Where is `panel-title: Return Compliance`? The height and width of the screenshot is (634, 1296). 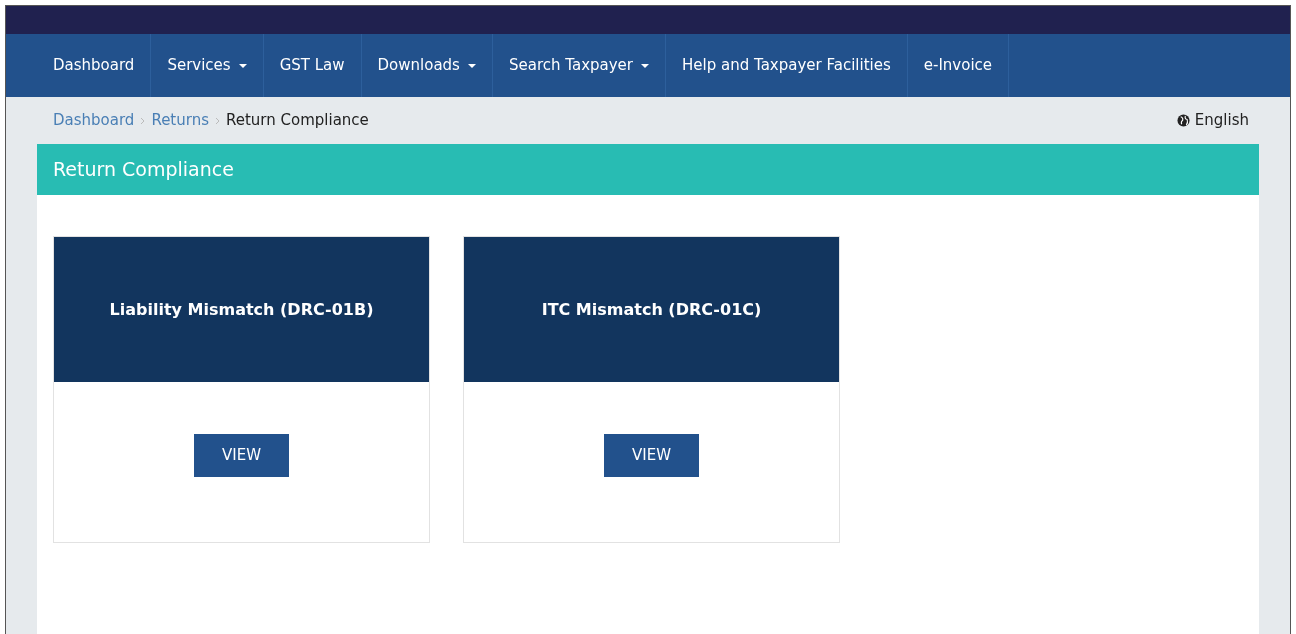 panel-title: Return Compliance is located at coordinates (143, 170).